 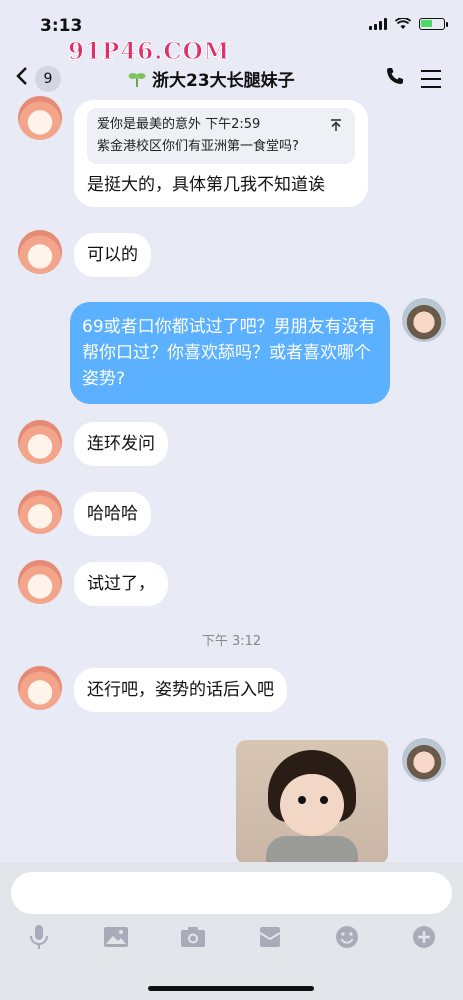 I want to click on plus-circle-icon, so click(x=424, y=937).